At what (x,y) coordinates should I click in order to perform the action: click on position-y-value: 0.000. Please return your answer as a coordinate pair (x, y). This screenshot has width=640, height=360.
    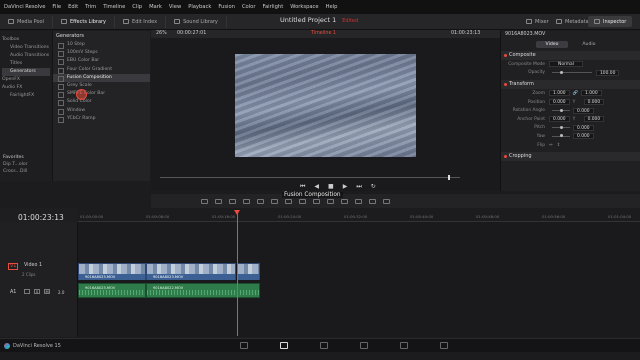
    Looking at the image, I should click on (594, 102).